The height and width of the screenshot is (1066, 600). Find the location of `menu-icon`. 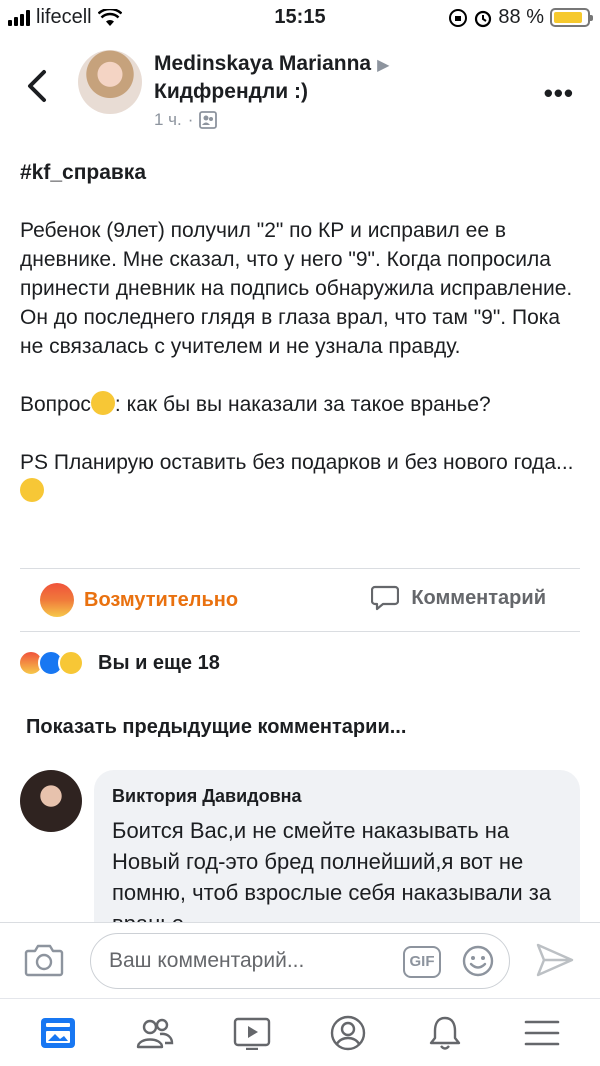

menu-icon is located at coordinates (541, 1032).